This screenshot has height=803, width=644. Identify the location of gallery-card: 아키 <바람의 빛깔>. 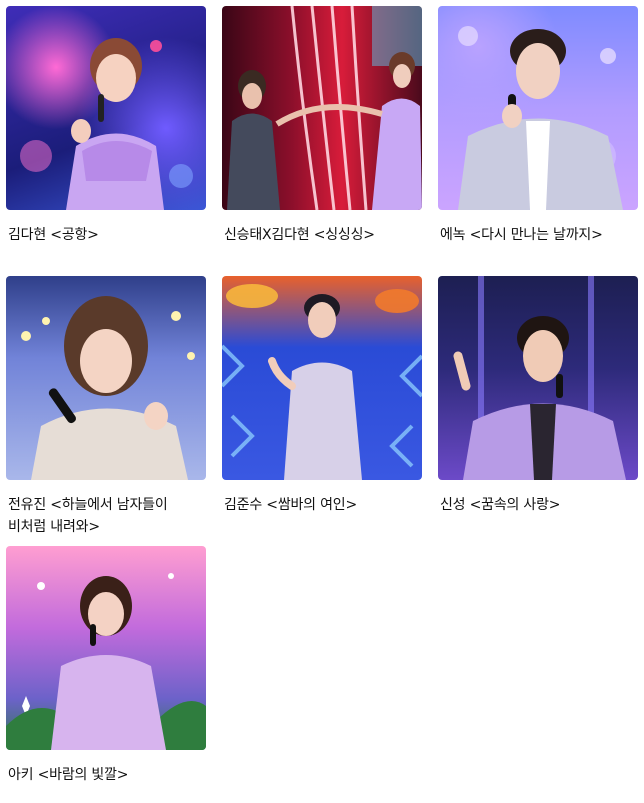
(106, 666).